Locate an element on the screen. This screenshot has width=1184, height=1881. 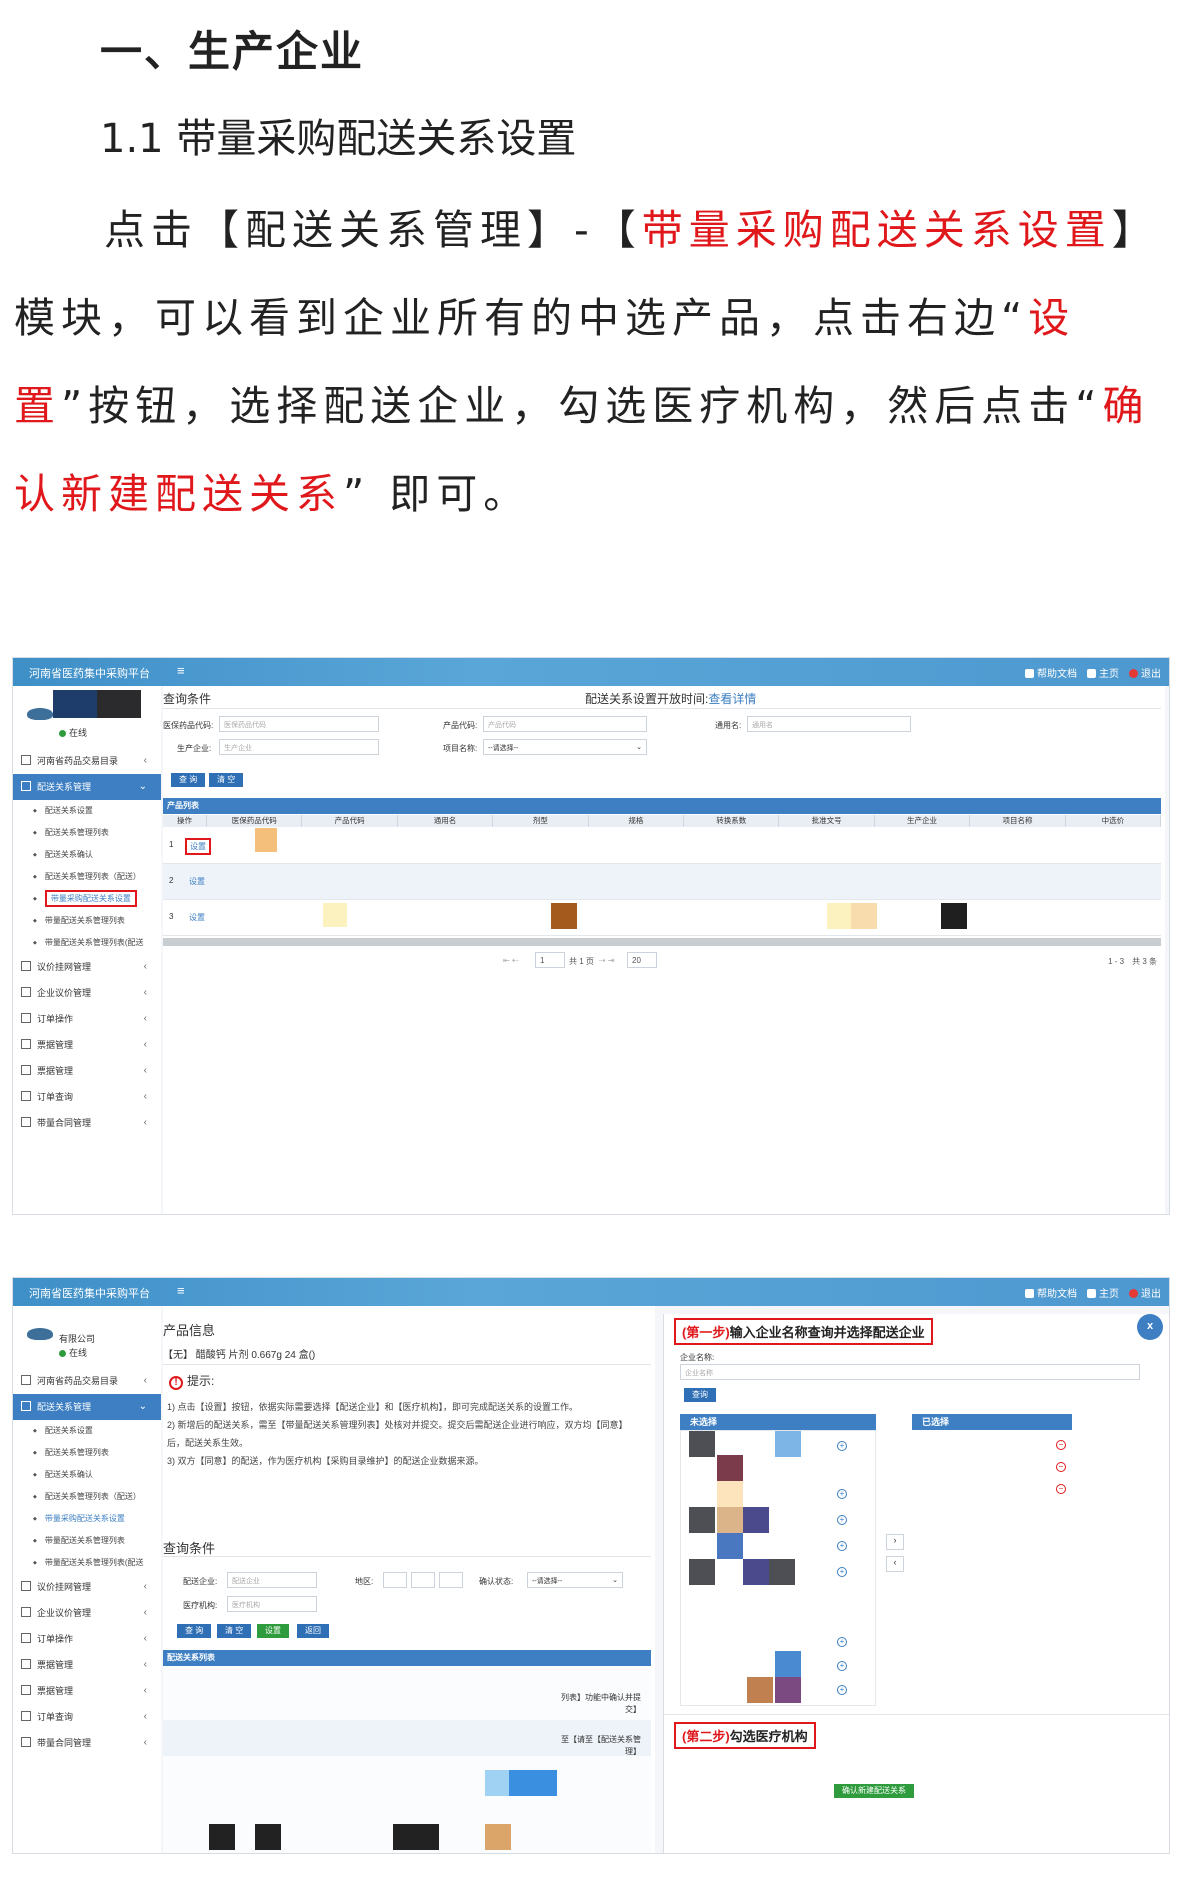
confirm-status-select: --请选择-- ⌄ is located at coordinates (575, 1580).